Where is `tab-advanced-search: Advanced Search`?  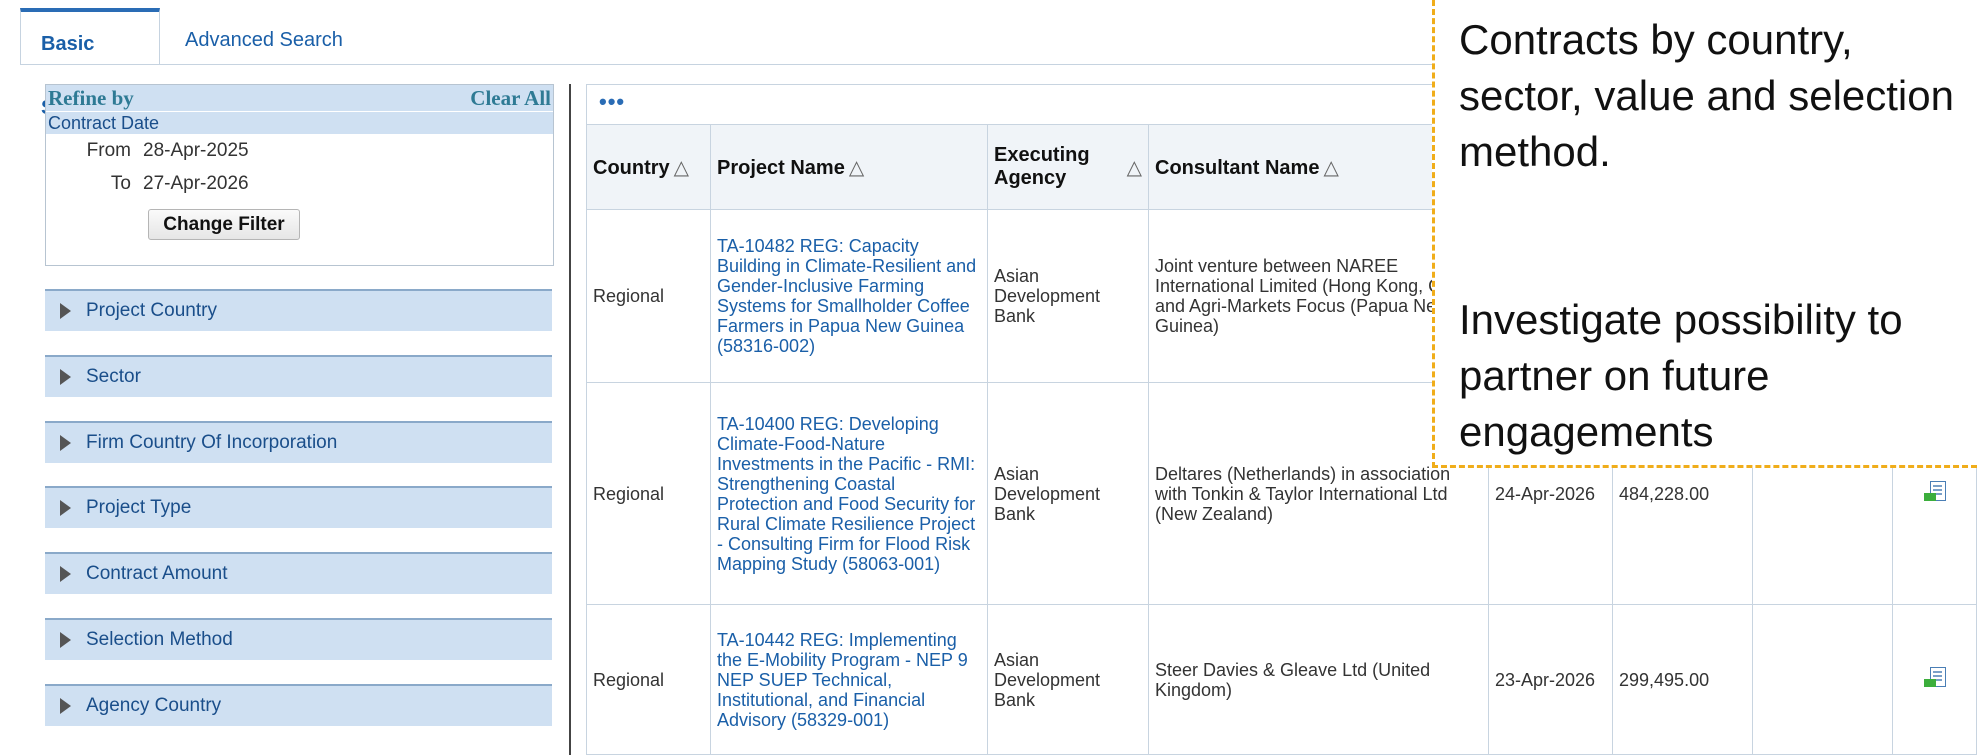
tab-advanced-search: Advanced Search is located at coordinates (264, 36).